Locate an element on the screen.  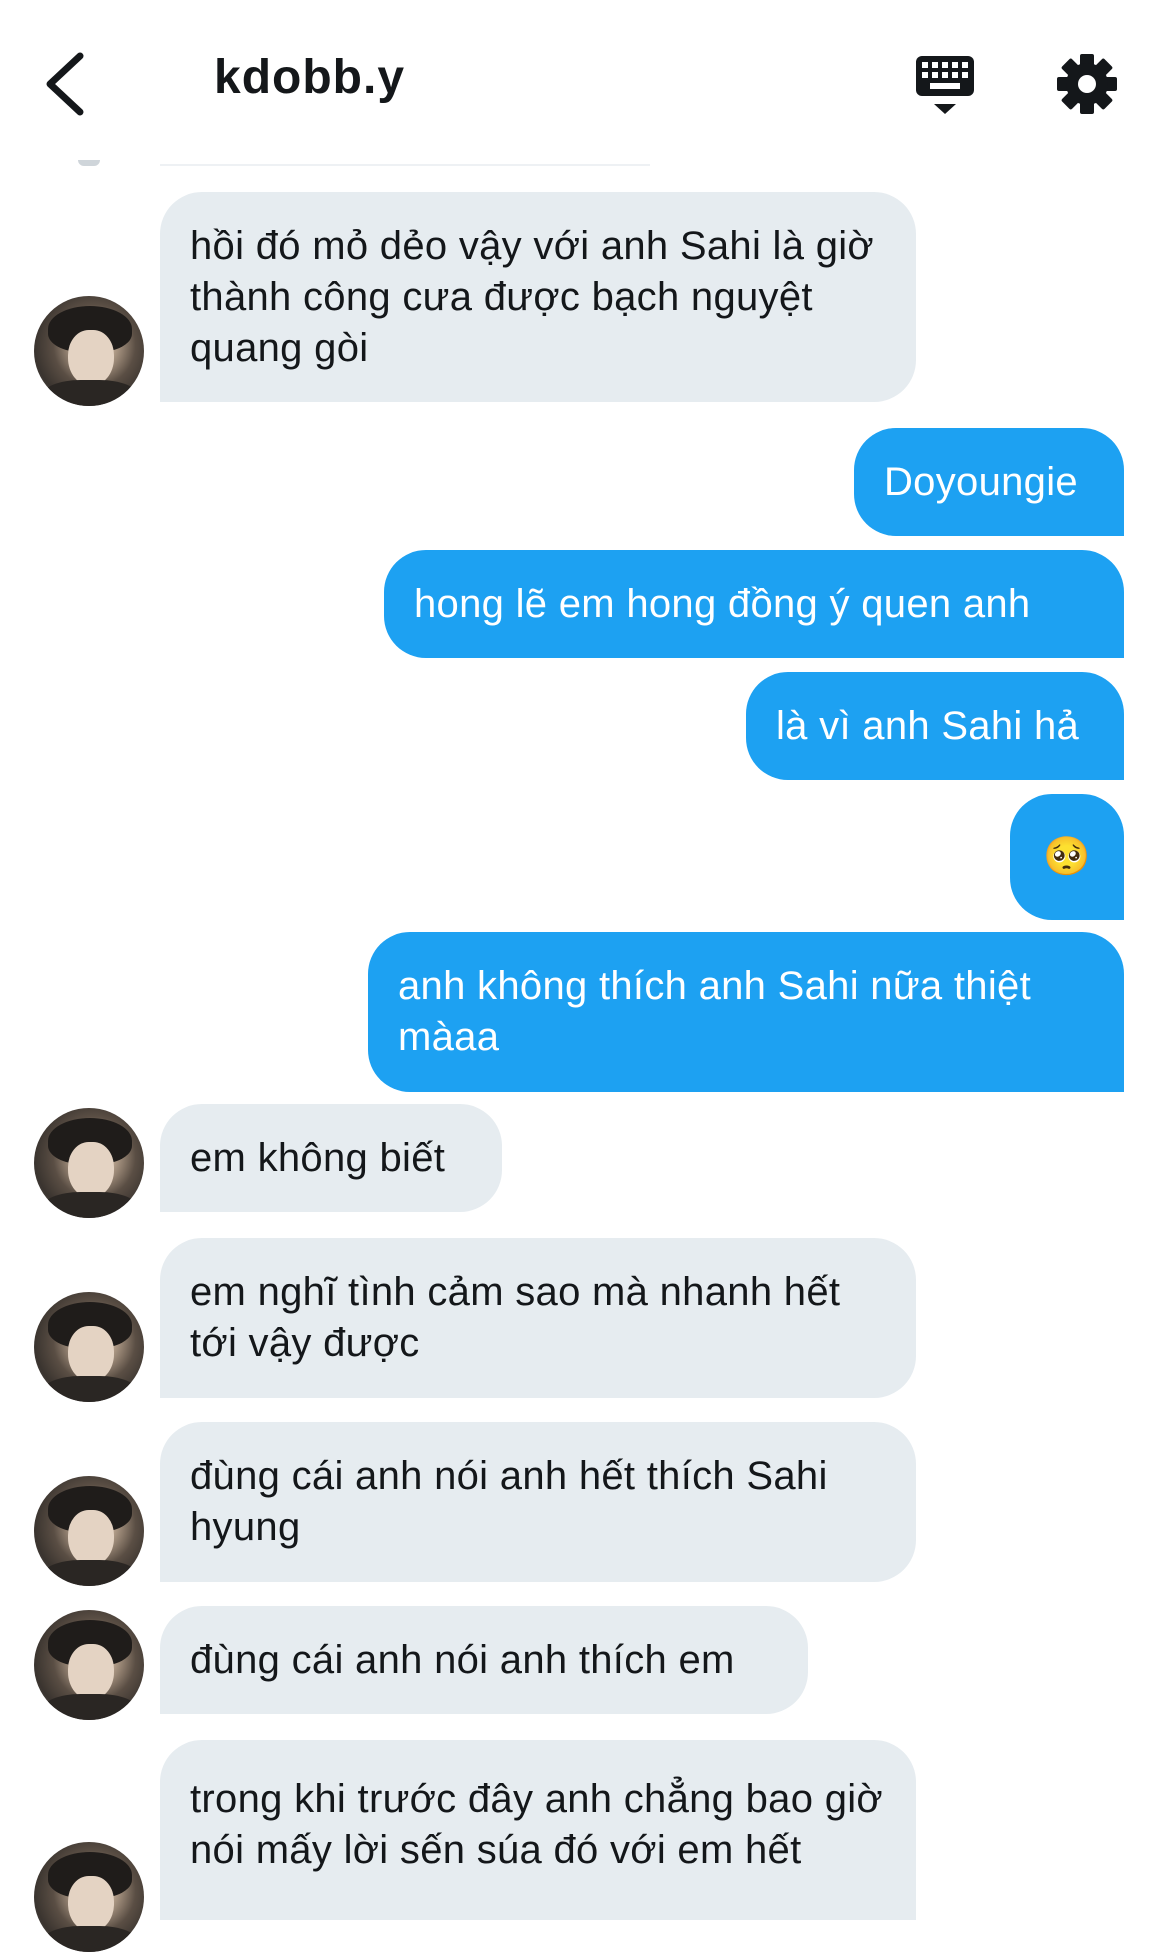
settings-button is located at coordinates (1087, 84).